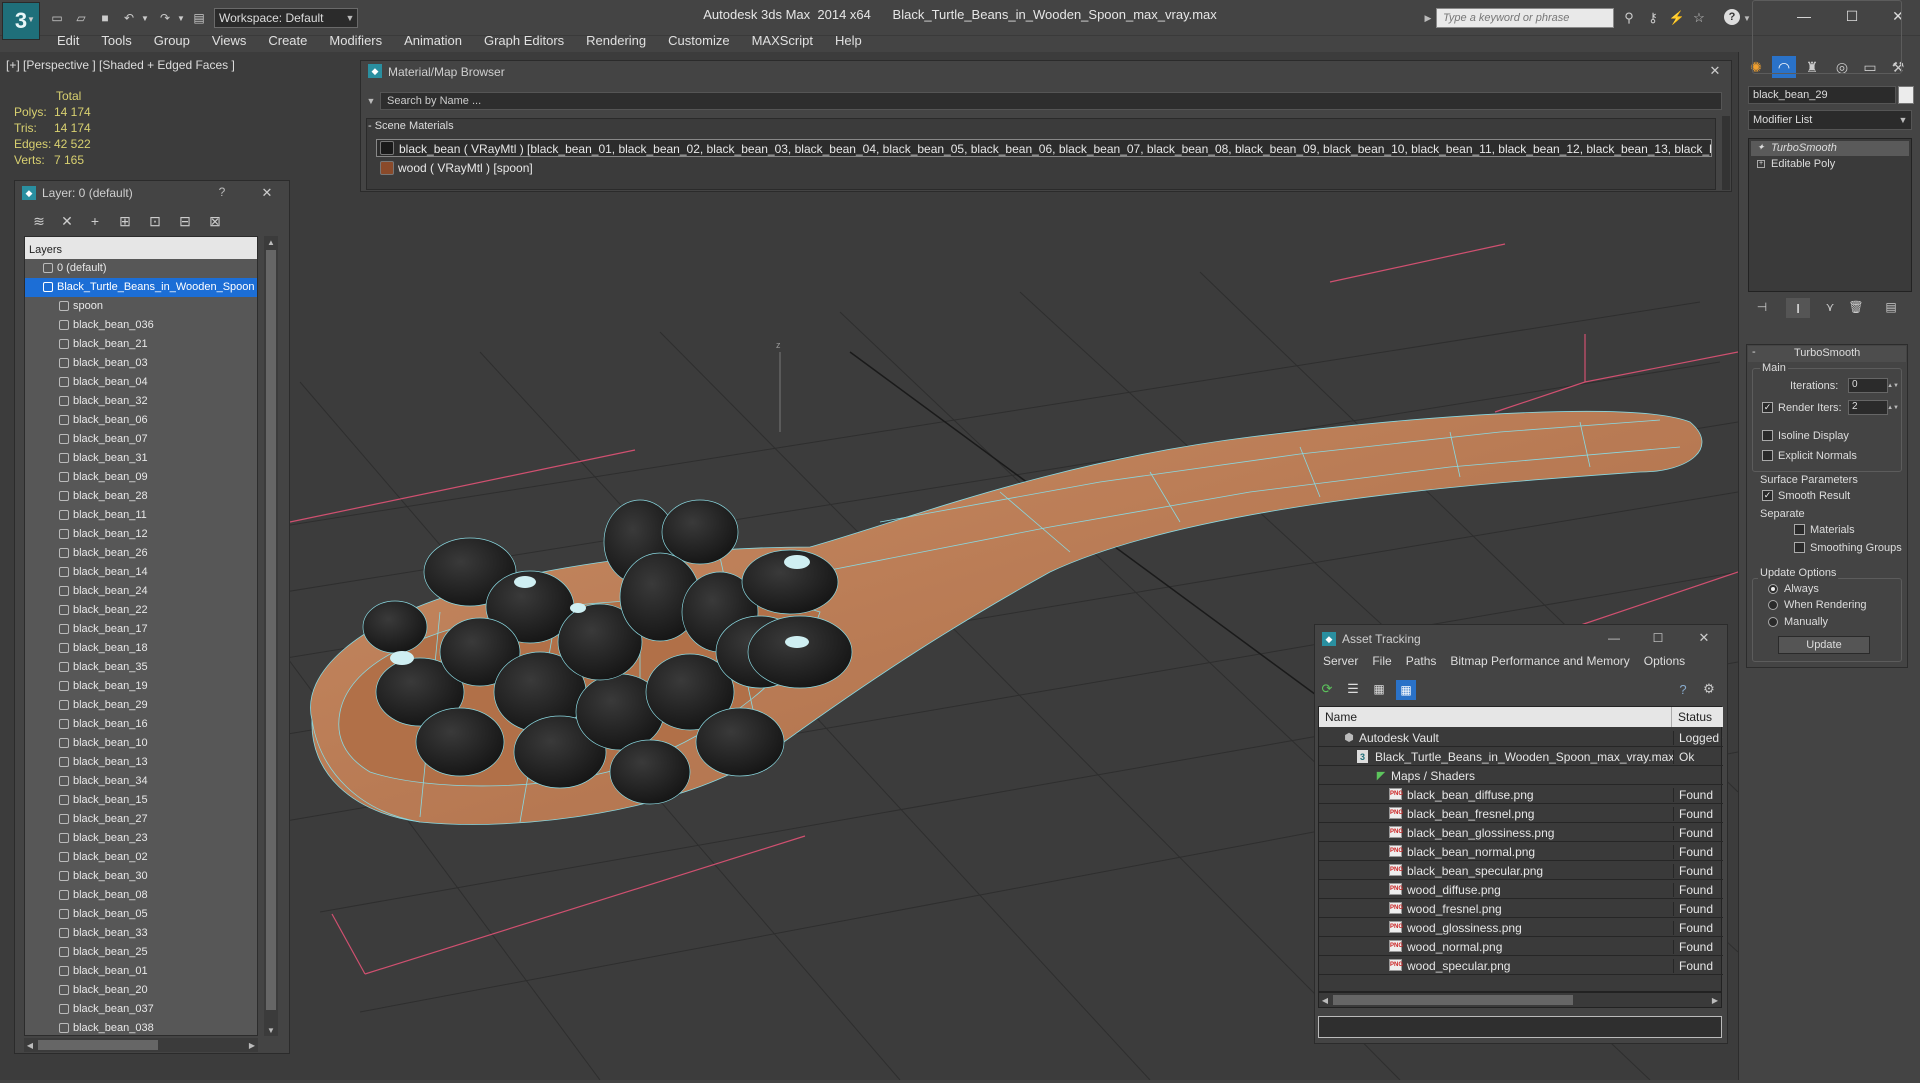 The height and width of the screenshot is (1083, 1920). What do you see at coordinates (1521, 927) in the screenshot?
I see `table-row: PNG wood_glossiness.png Found` at bounding box center [1521, 927].